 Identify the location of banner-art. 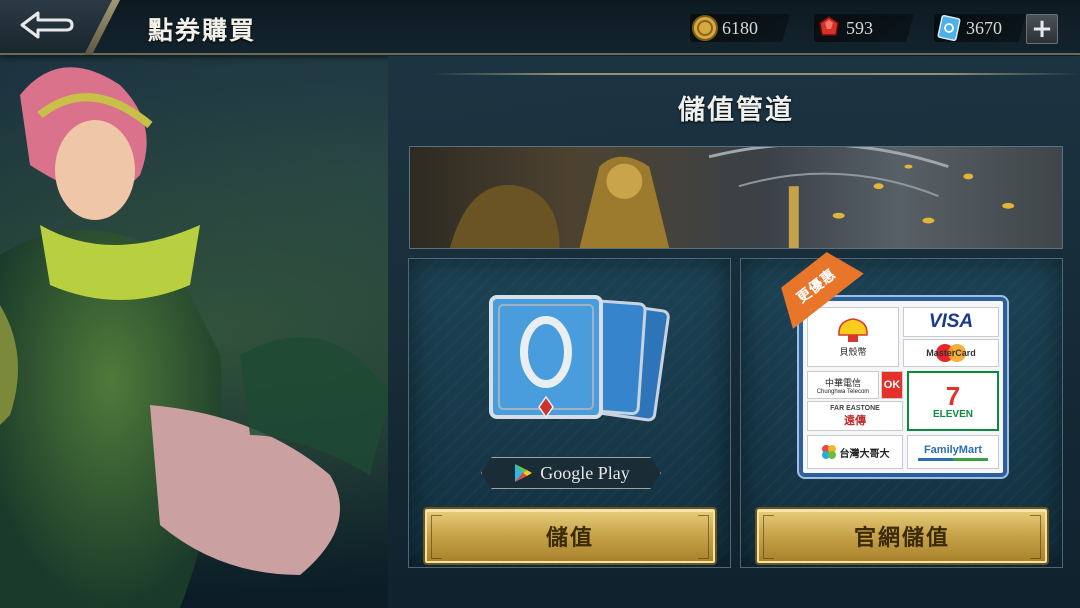
(732, 197).